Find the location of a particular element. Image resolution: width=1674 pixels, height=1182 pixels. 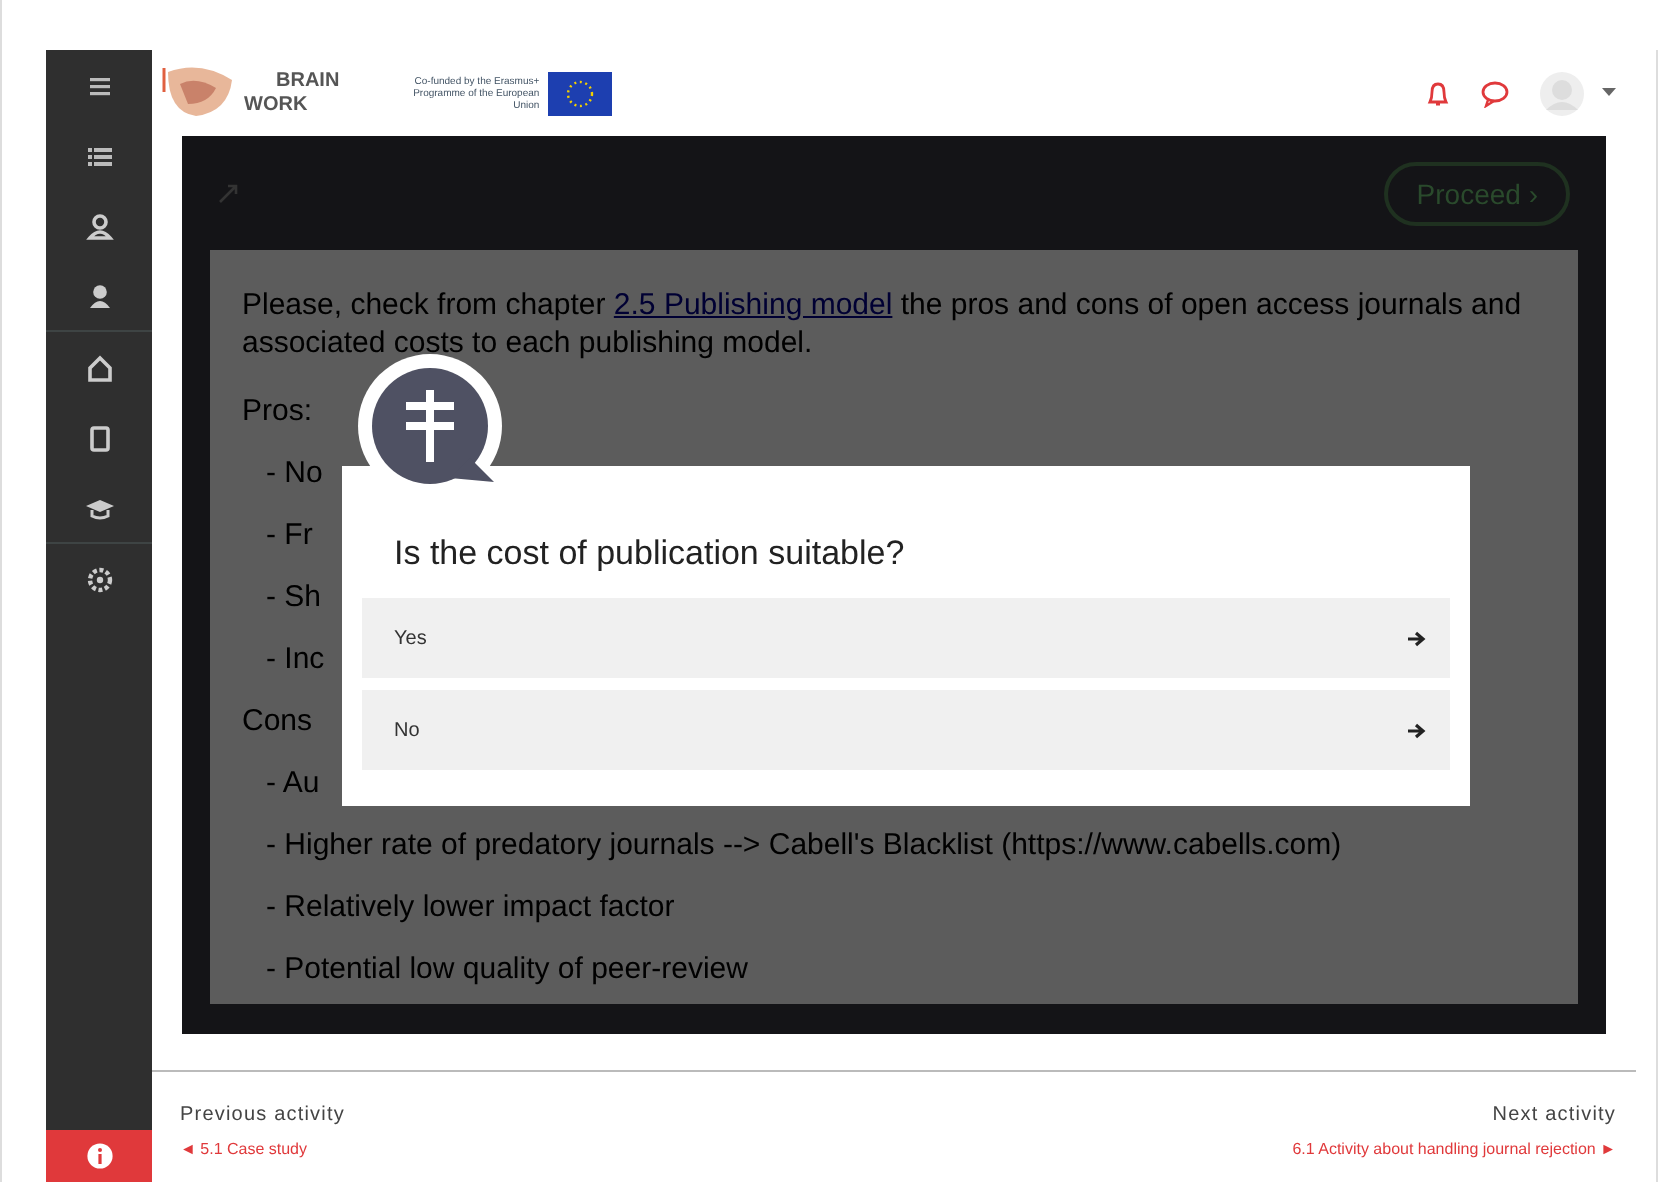

list-item: - Potential low quality of peer-review is located at coordinates (507, 969).